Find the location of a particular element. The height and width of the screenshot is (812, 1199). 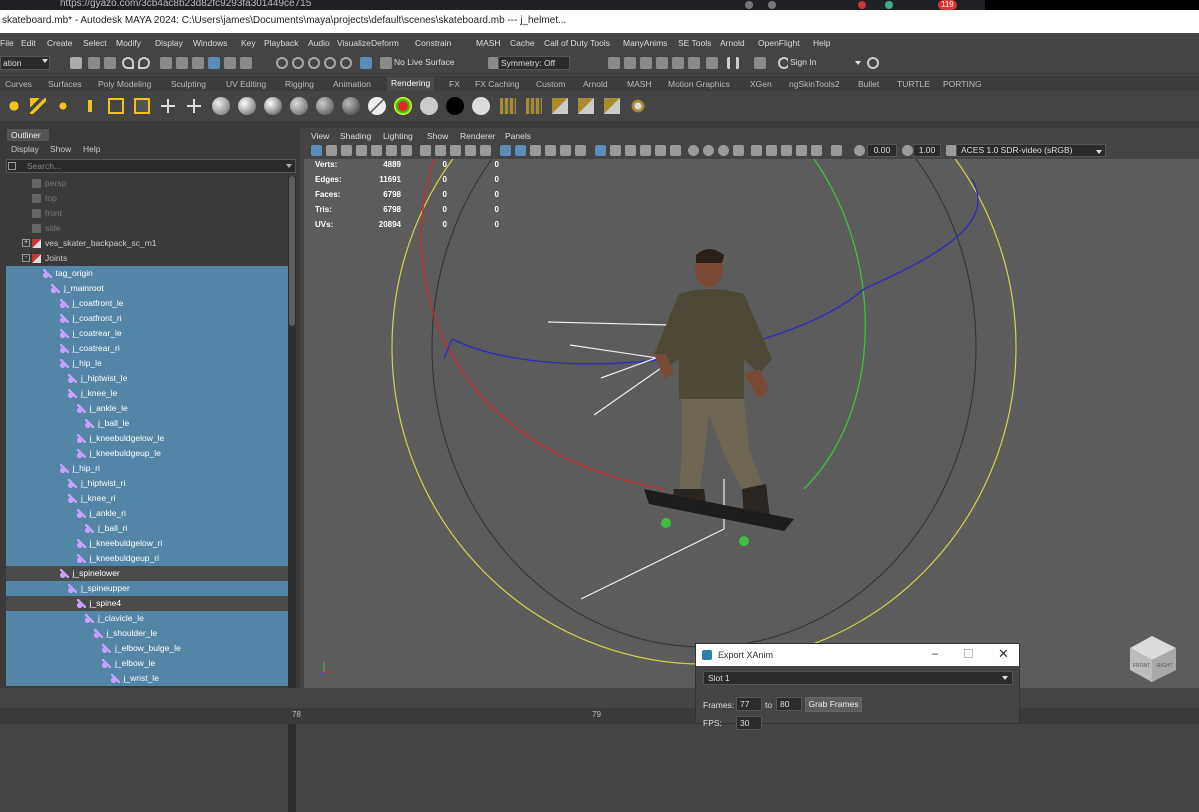

menu-manyanims: ManyAnims is located at coordinates (645, 43).